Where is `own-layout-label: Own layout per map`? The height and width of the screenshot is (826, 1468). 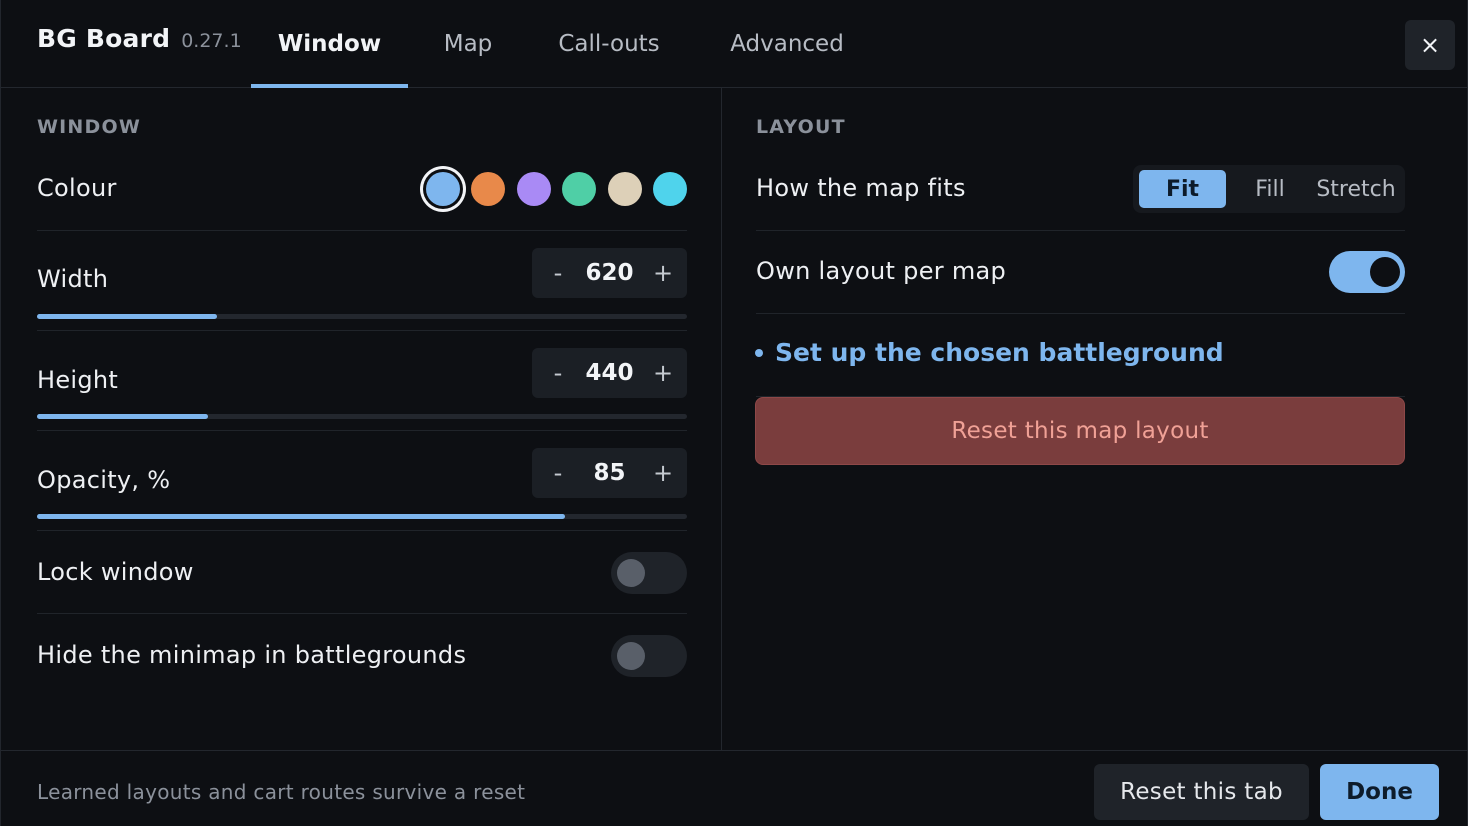
own-layout-label: Own layout per map is located at coordinates (881, 271).